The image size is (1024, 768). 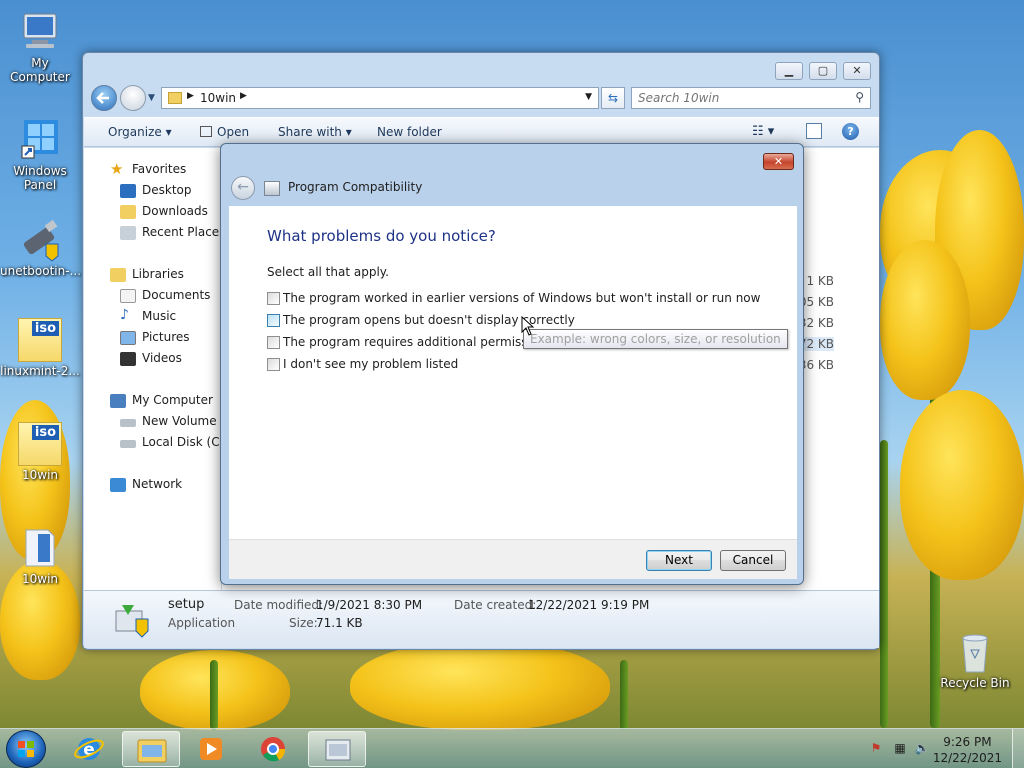 What do you see at coordinates (820, 281) in the screenshot?
I see `file-size: 1 KB` at bounding box center [820, 281].